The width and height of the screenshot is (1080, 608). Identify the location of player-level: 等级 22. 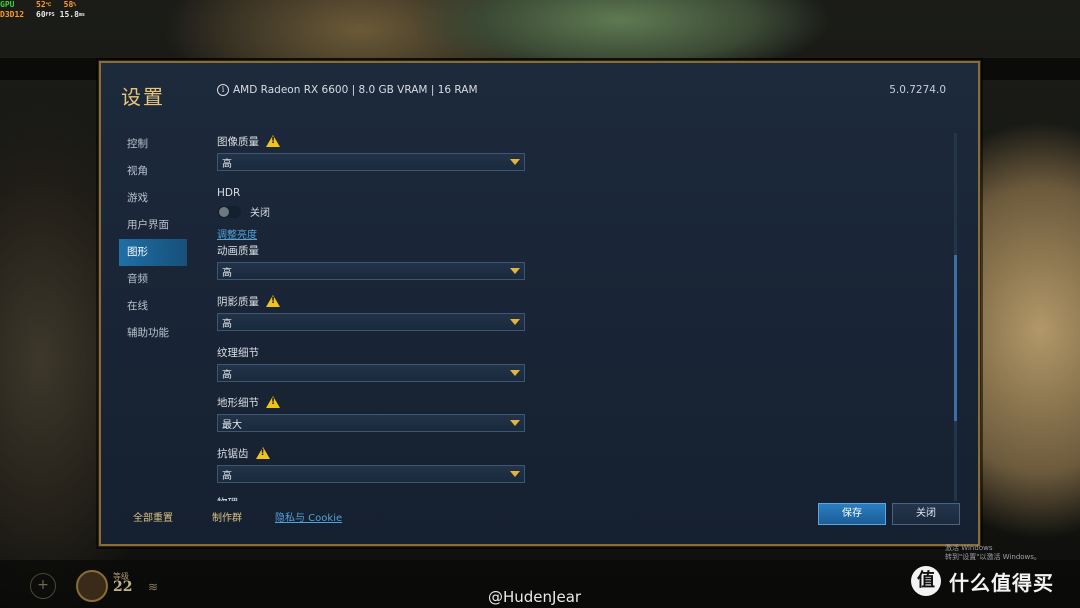
(123, 583).